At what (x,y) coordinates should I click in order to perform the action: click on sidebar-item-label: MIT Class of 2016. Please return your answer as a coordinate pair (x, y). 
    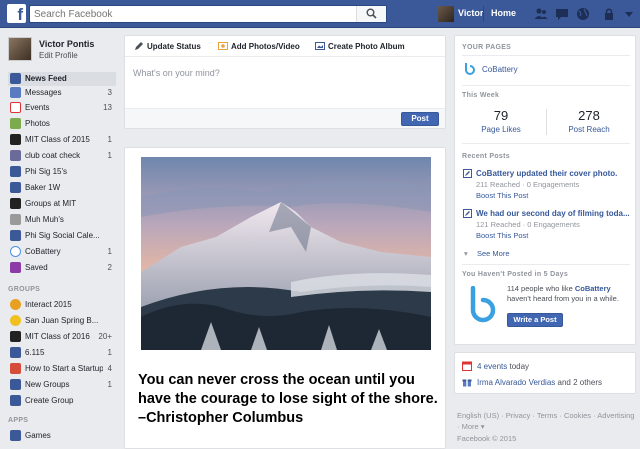
    Looking at the image, I should click on (57, 336).